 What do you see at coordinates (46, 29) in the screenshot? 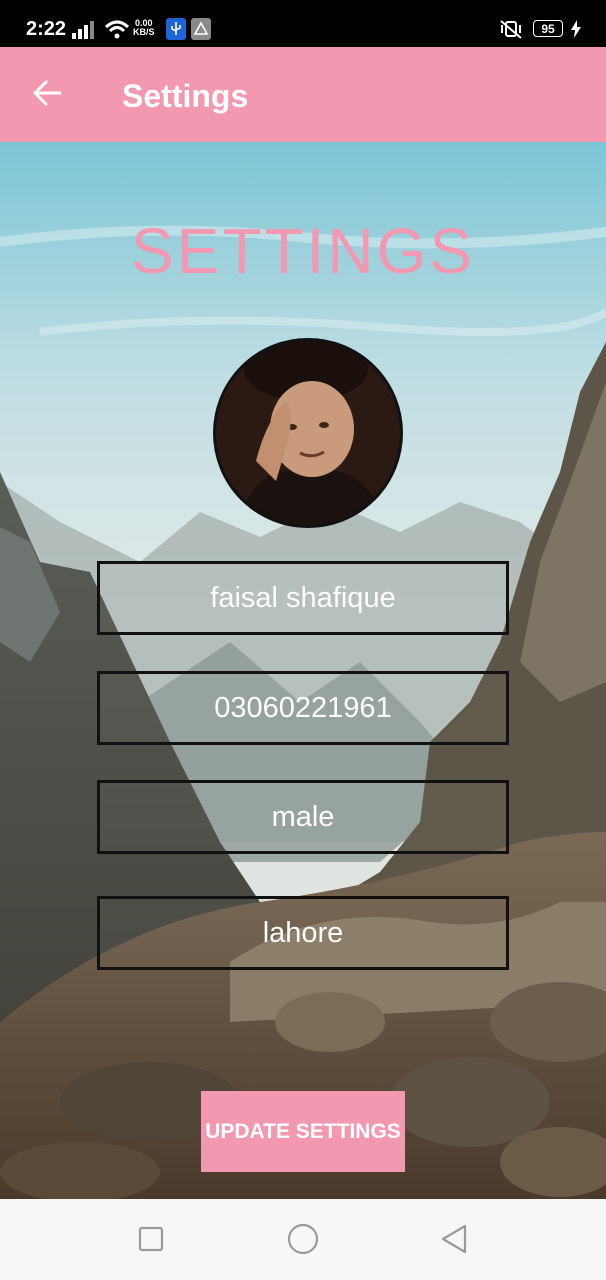
I see `status-time: 2:22` at bounding box center [46, 29].